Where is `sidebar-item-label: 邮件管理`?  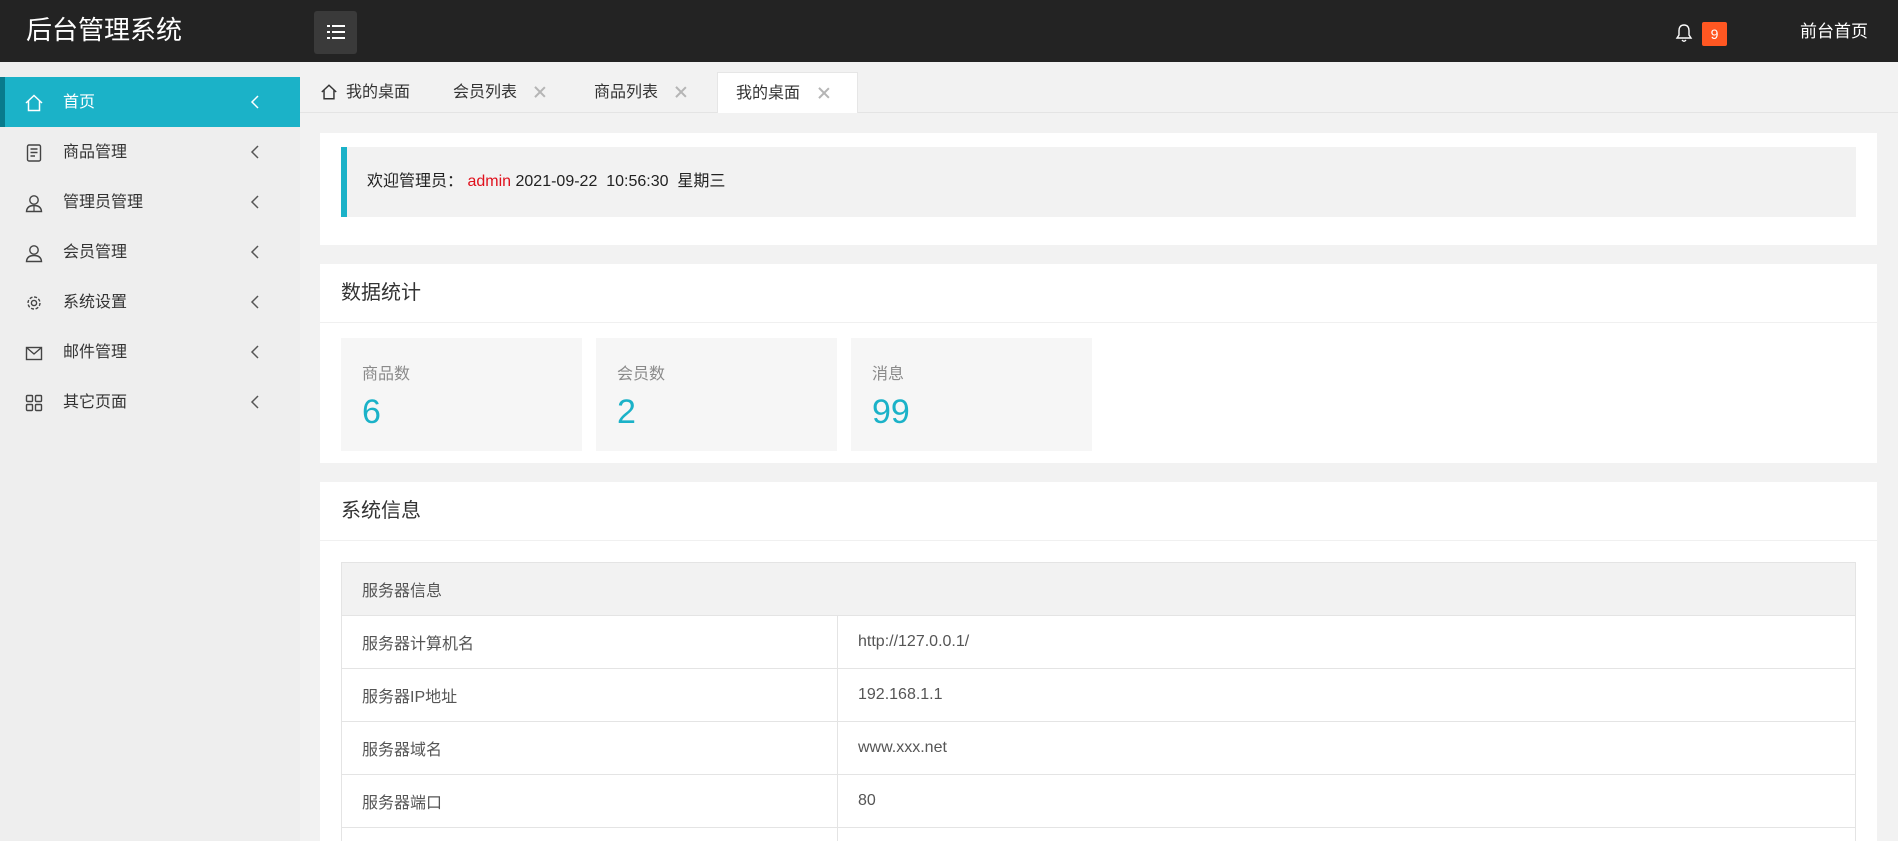
sidebar-item-label: 邮件管理 is located at coordinates (95, 352).